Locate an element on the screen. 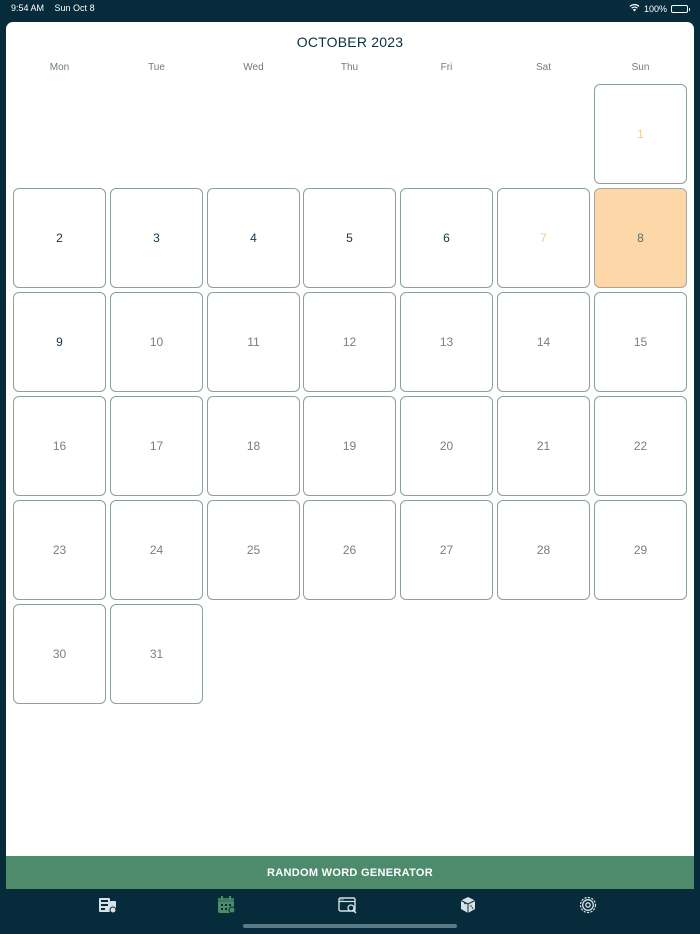 This screenshot has width=700, height=934. day-cell: 5 is located at coordinates (349, 238).